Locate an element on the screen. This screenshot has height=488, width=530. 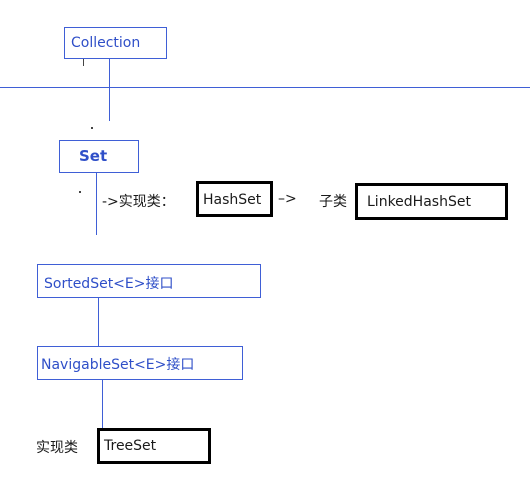
linkedhashset-node: LinkedHashSet is located at coordinates (431, 201).